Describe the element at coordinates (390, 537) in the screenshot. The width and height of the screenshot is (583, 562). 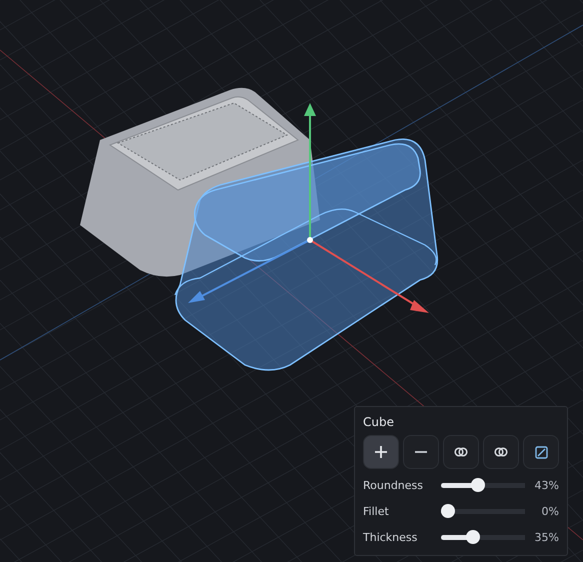
I see `slider-label: Thickness` at that location.